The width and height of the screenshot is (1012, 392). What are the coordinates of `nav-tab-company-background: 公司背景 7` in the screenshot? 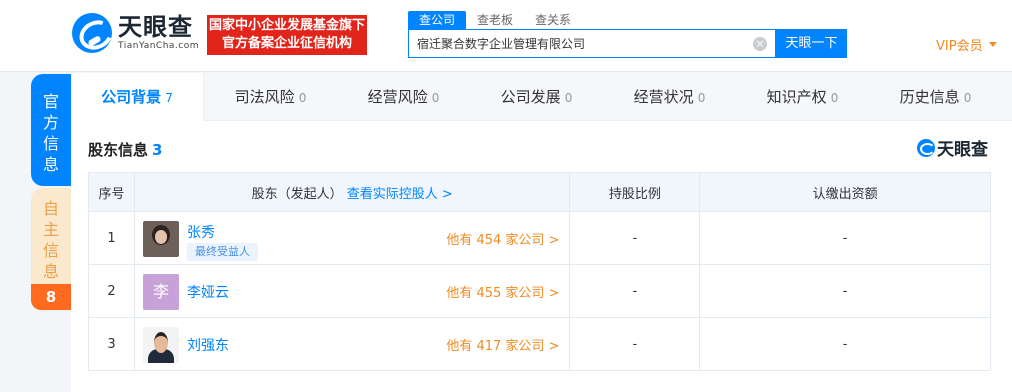 It's located at (137, 97).